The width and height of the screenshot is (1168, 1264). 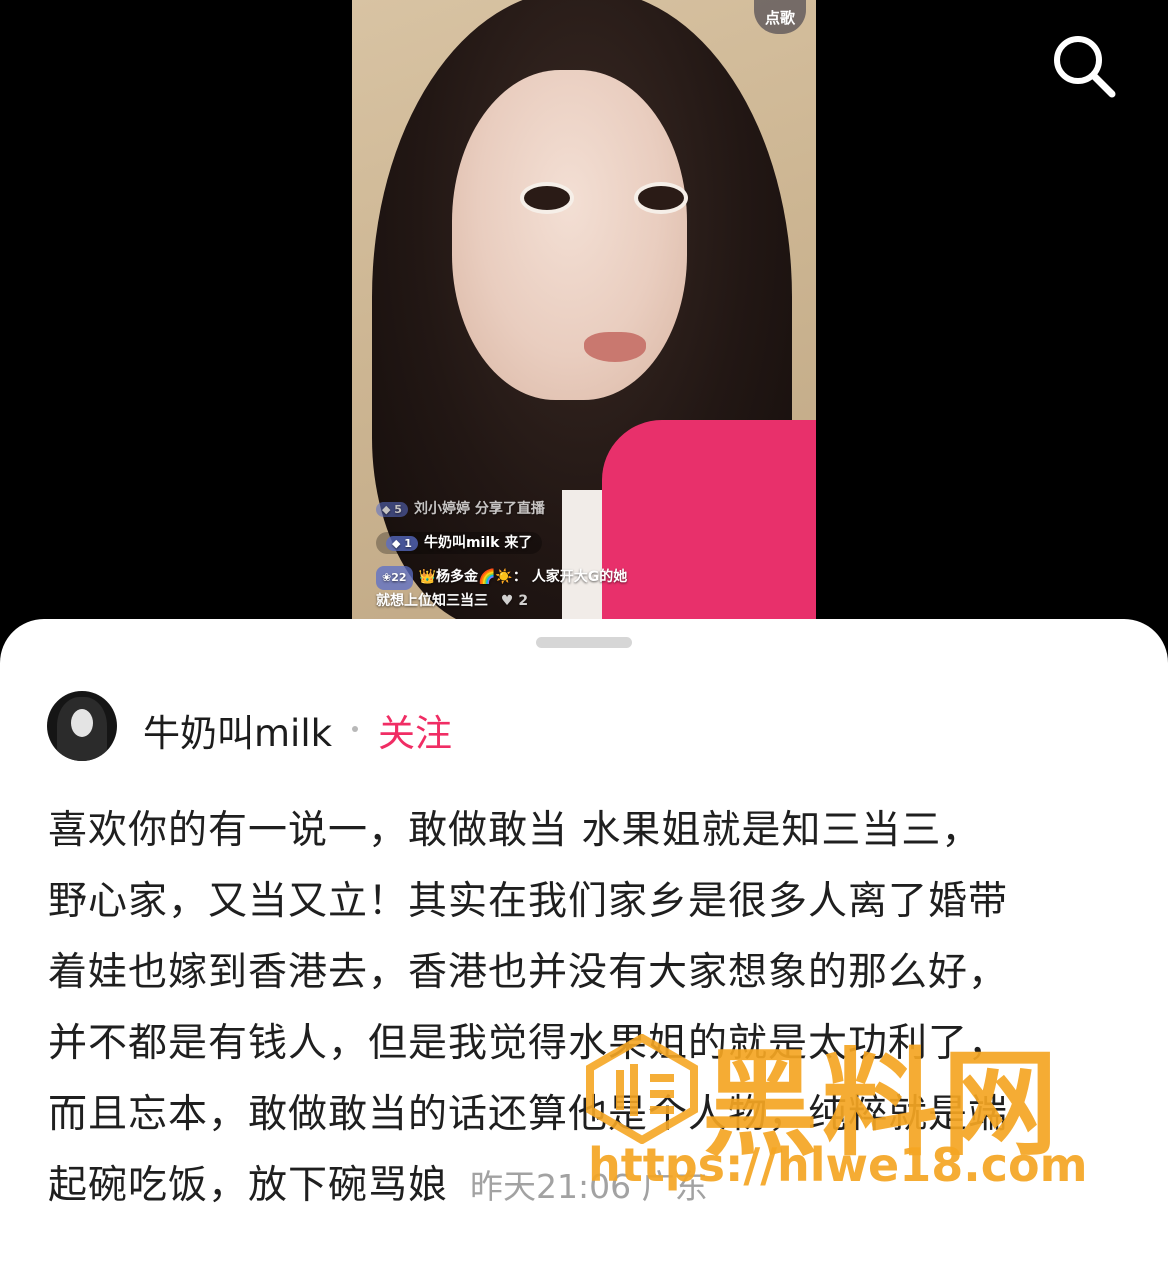 I want to click on video-person-face, so click(x=569, y=235).